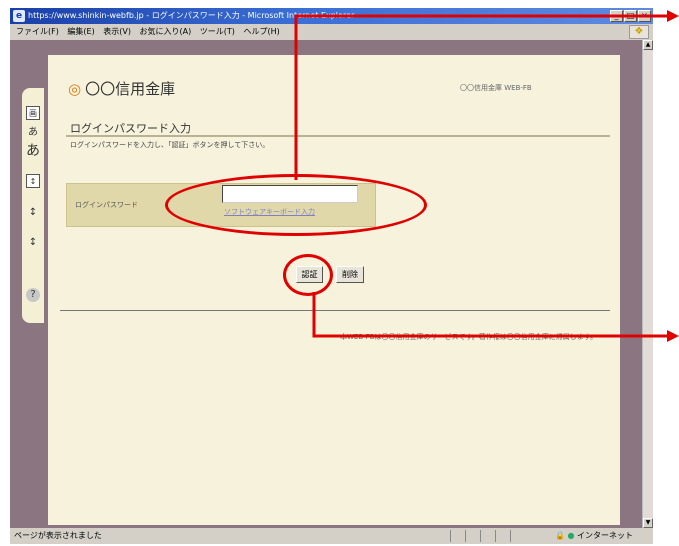  I want to click on sidebar-button-1: 画, so click(33, 113).